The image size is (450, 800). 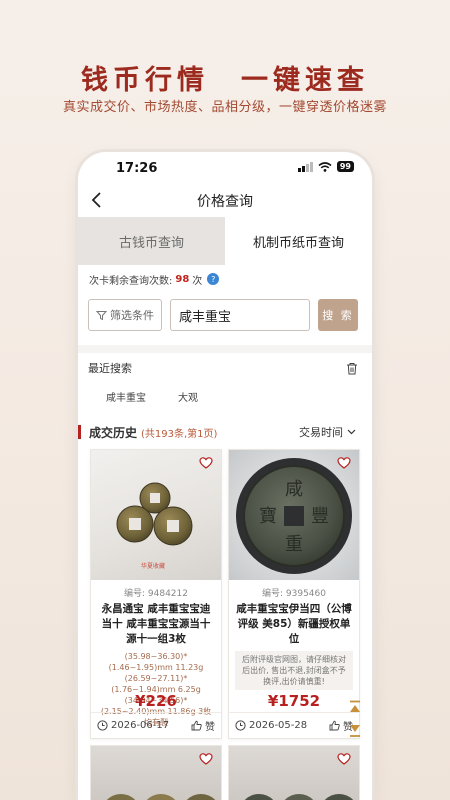 I want to click on remaining-queries: 次卡剩余查询次数: 98 次 ?, so click(x=225, y=279).